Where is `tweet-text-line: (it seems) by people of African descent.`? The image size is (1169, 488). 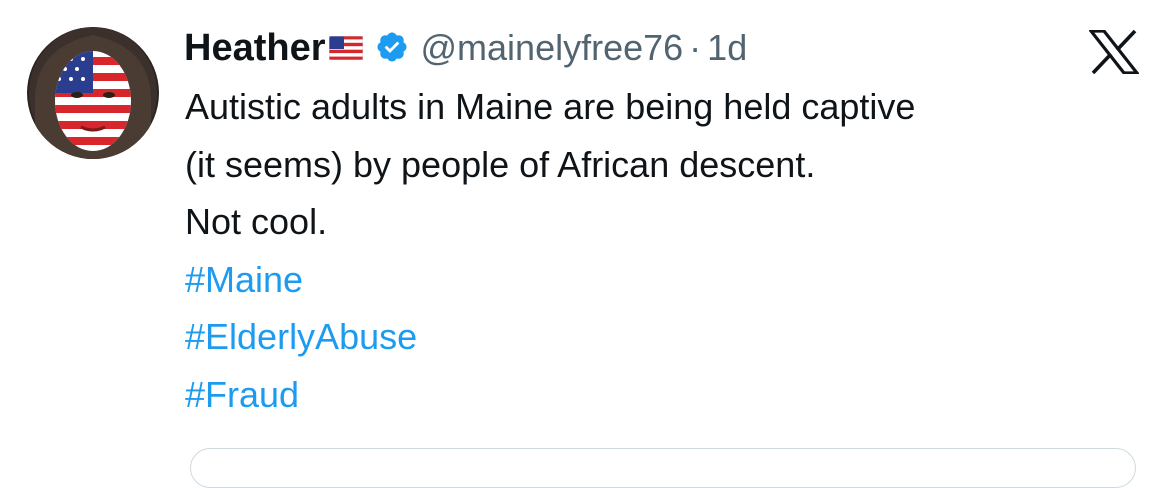
tweet-text-line: (it seems) by people of African descent. is located at coordinates (500, 164).